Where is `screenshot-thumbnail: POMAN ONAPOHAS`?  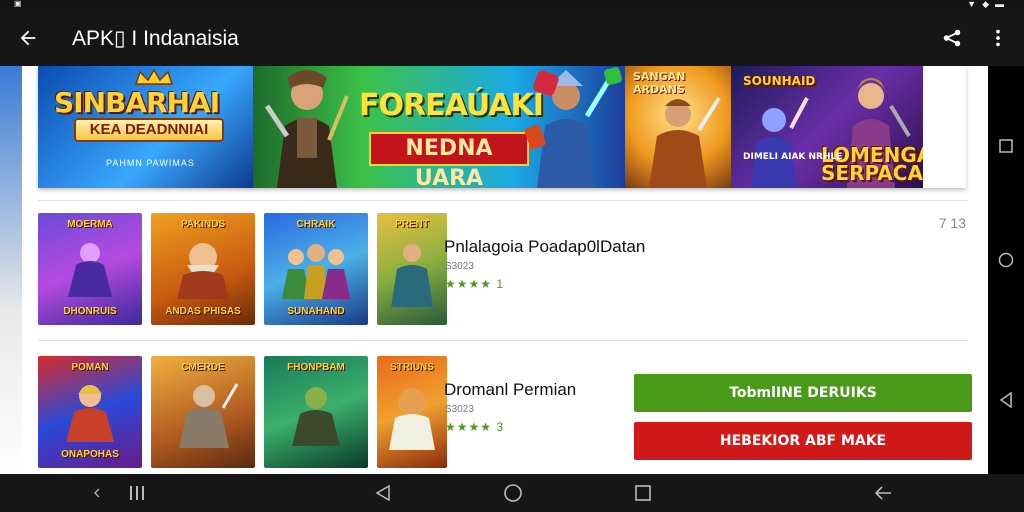 screenshot-thumbnail: POMAN ONAPOHAS is located at coordinates (90, 412).